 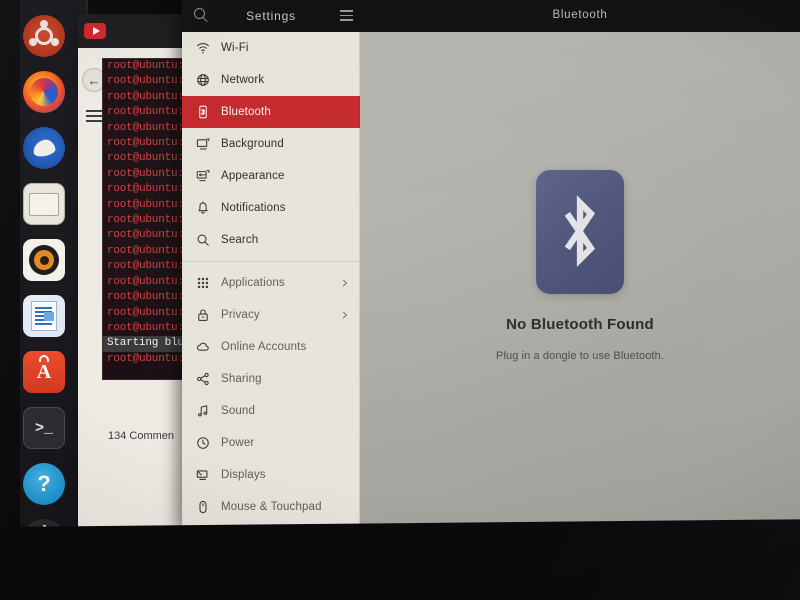 What do you see at coordinates (240, 240) in the screenshot?
I see `sidebar-item-label: Search` at bounding box center [240, 240].